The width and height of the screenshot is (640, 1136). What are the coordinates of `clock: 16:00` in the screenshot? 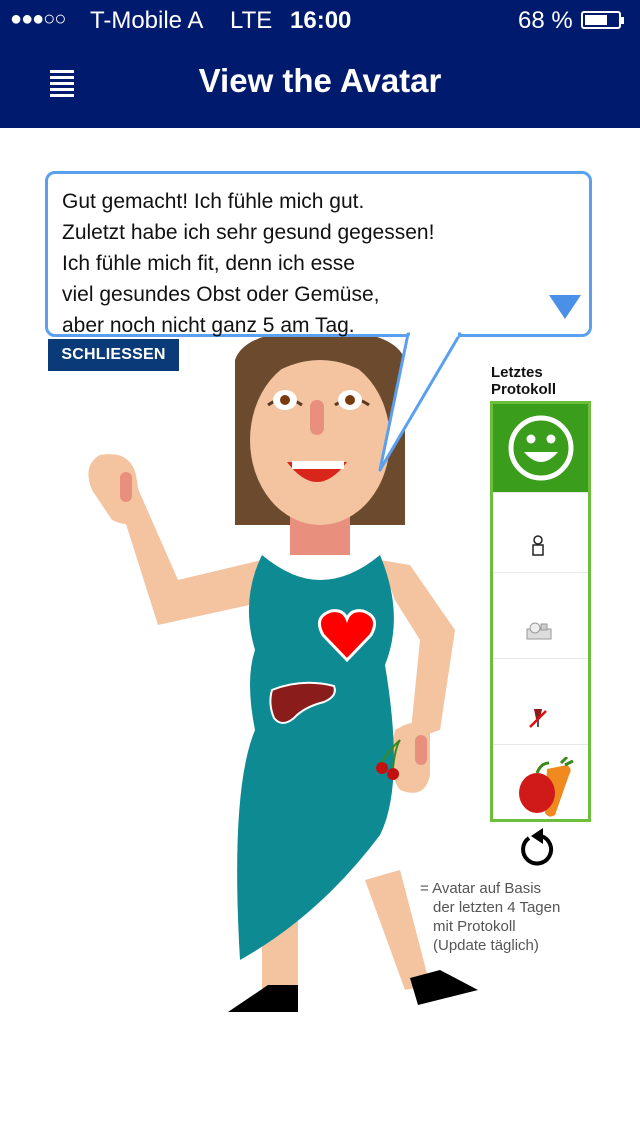 It's located at (321, 20).